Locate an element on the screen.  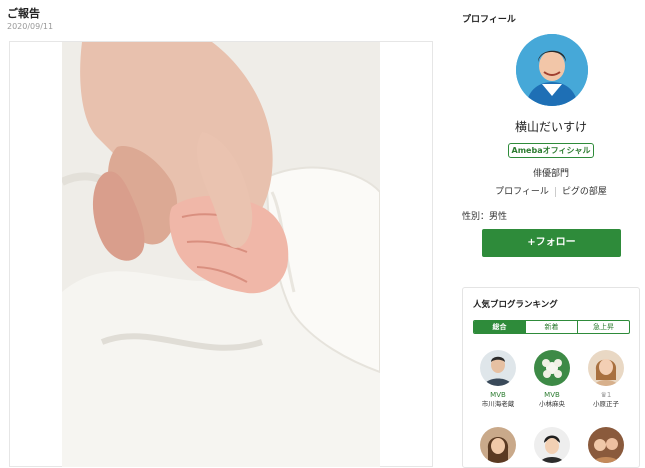
tab-new: 新着 is located at coordinates (551, 327).